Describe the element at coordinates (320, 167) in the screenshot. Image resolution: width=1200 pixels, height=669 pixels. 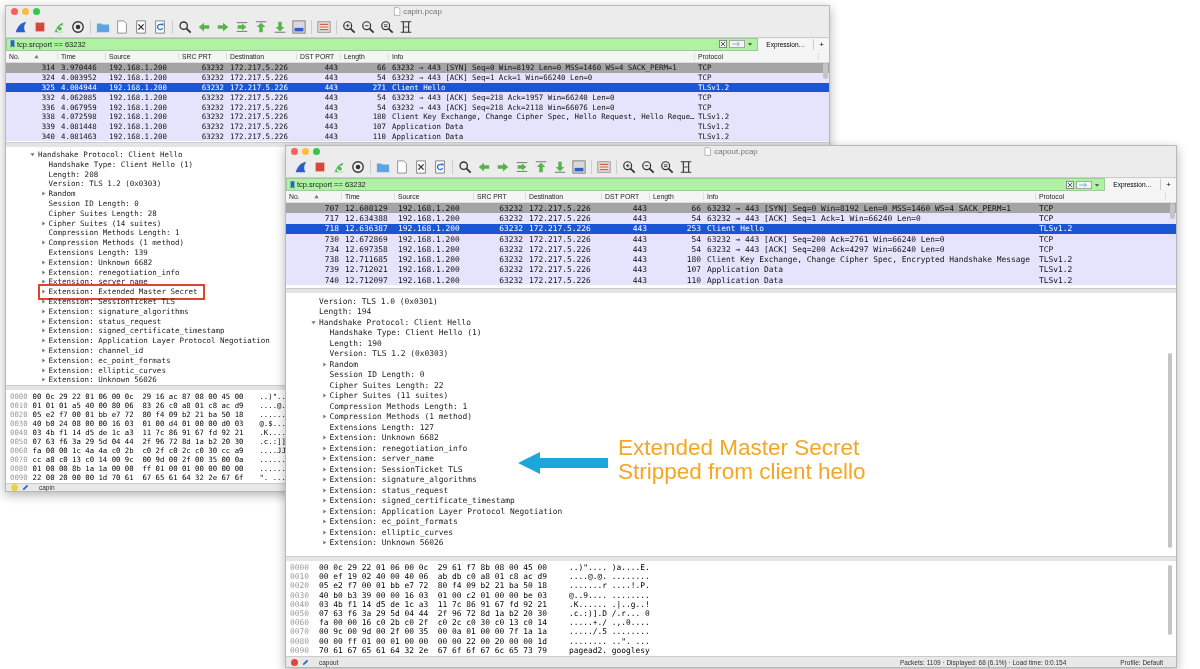
I see `stop-icon` at that location.